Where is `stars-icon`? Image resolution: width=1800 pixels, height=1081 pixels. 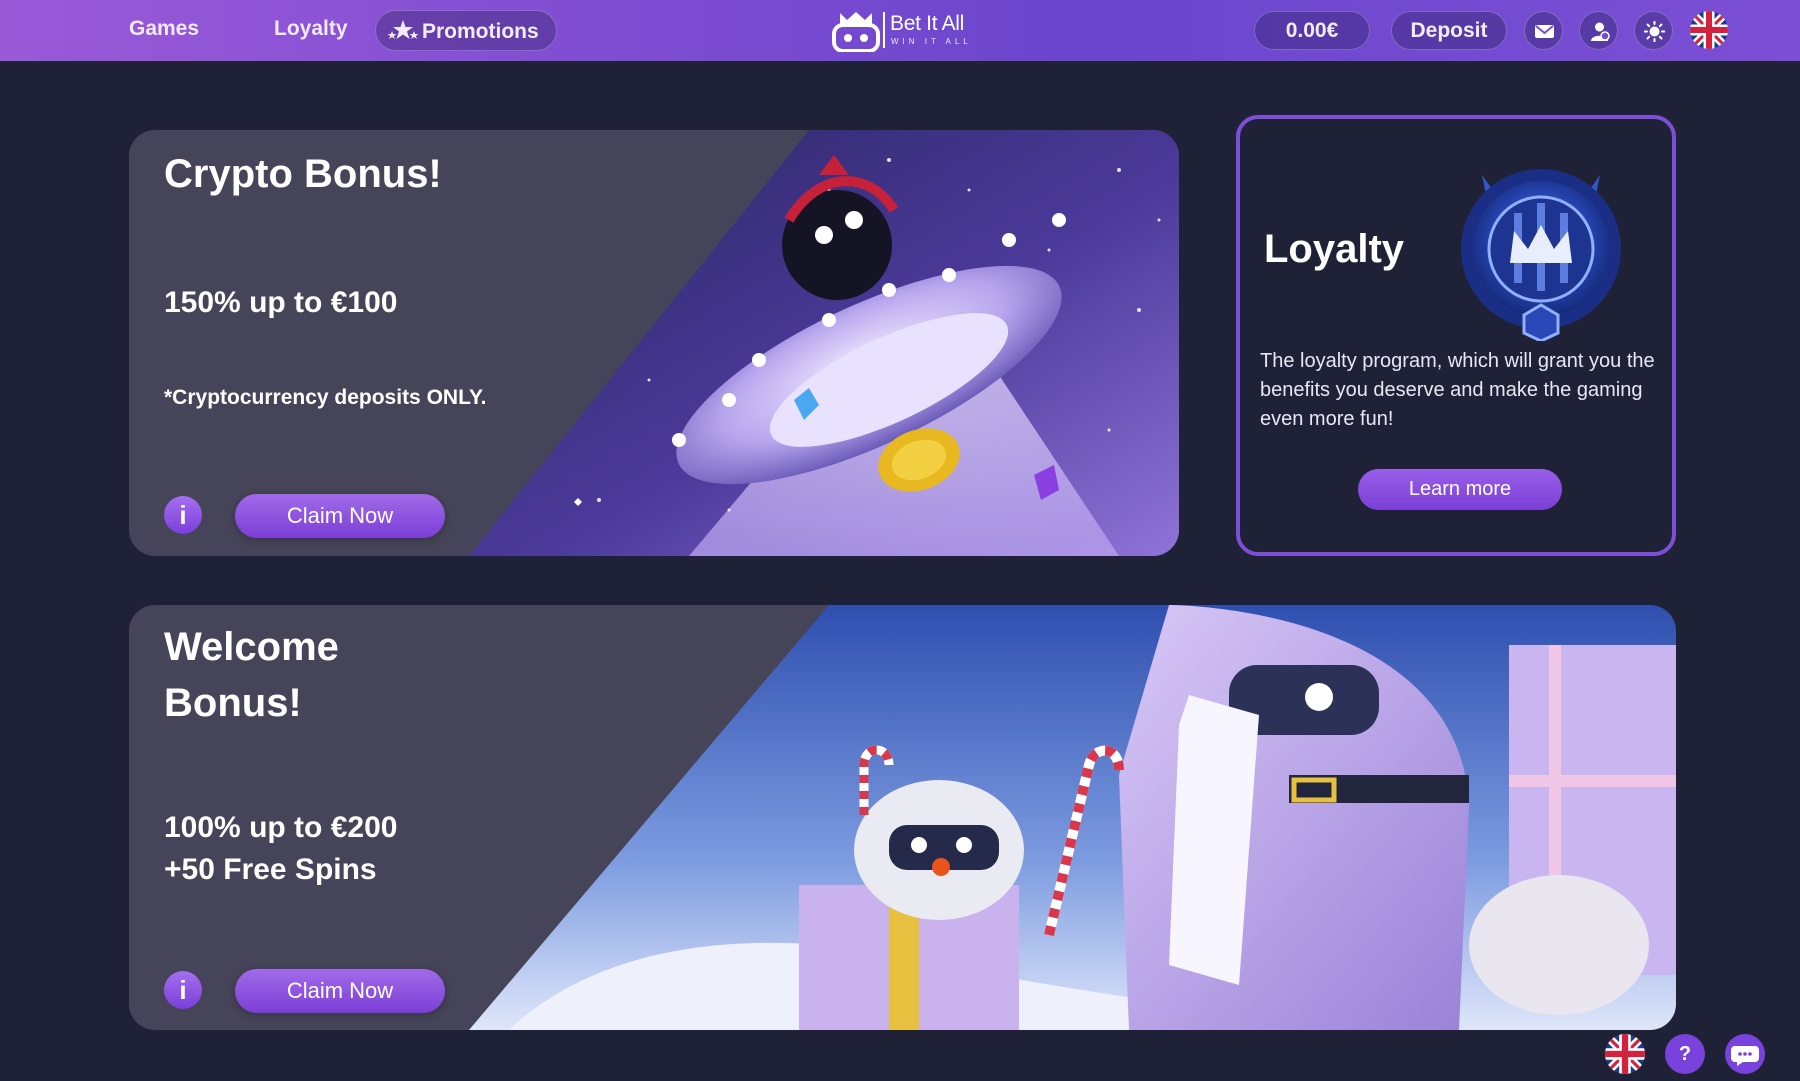 stars-icon is located at coordinates (403, 29).